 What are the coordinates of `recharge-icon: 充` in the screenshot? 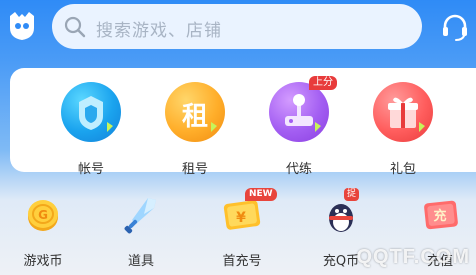 It's located at (440, 215).